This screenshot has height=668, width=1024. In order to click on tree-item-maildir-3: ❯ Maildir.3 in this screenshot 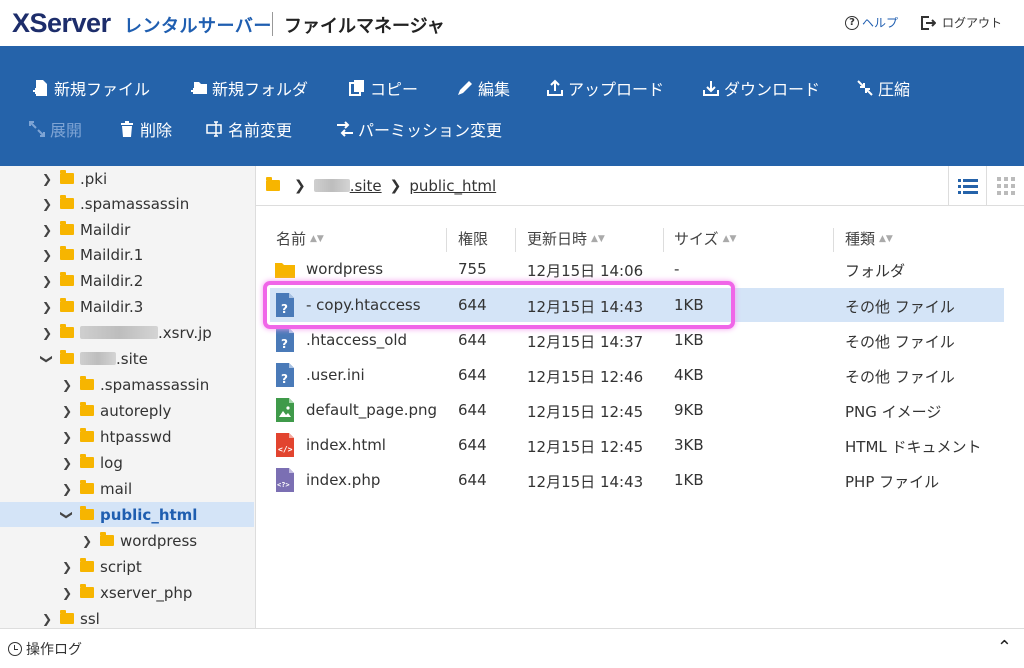, I will do `click(91, 306)`.